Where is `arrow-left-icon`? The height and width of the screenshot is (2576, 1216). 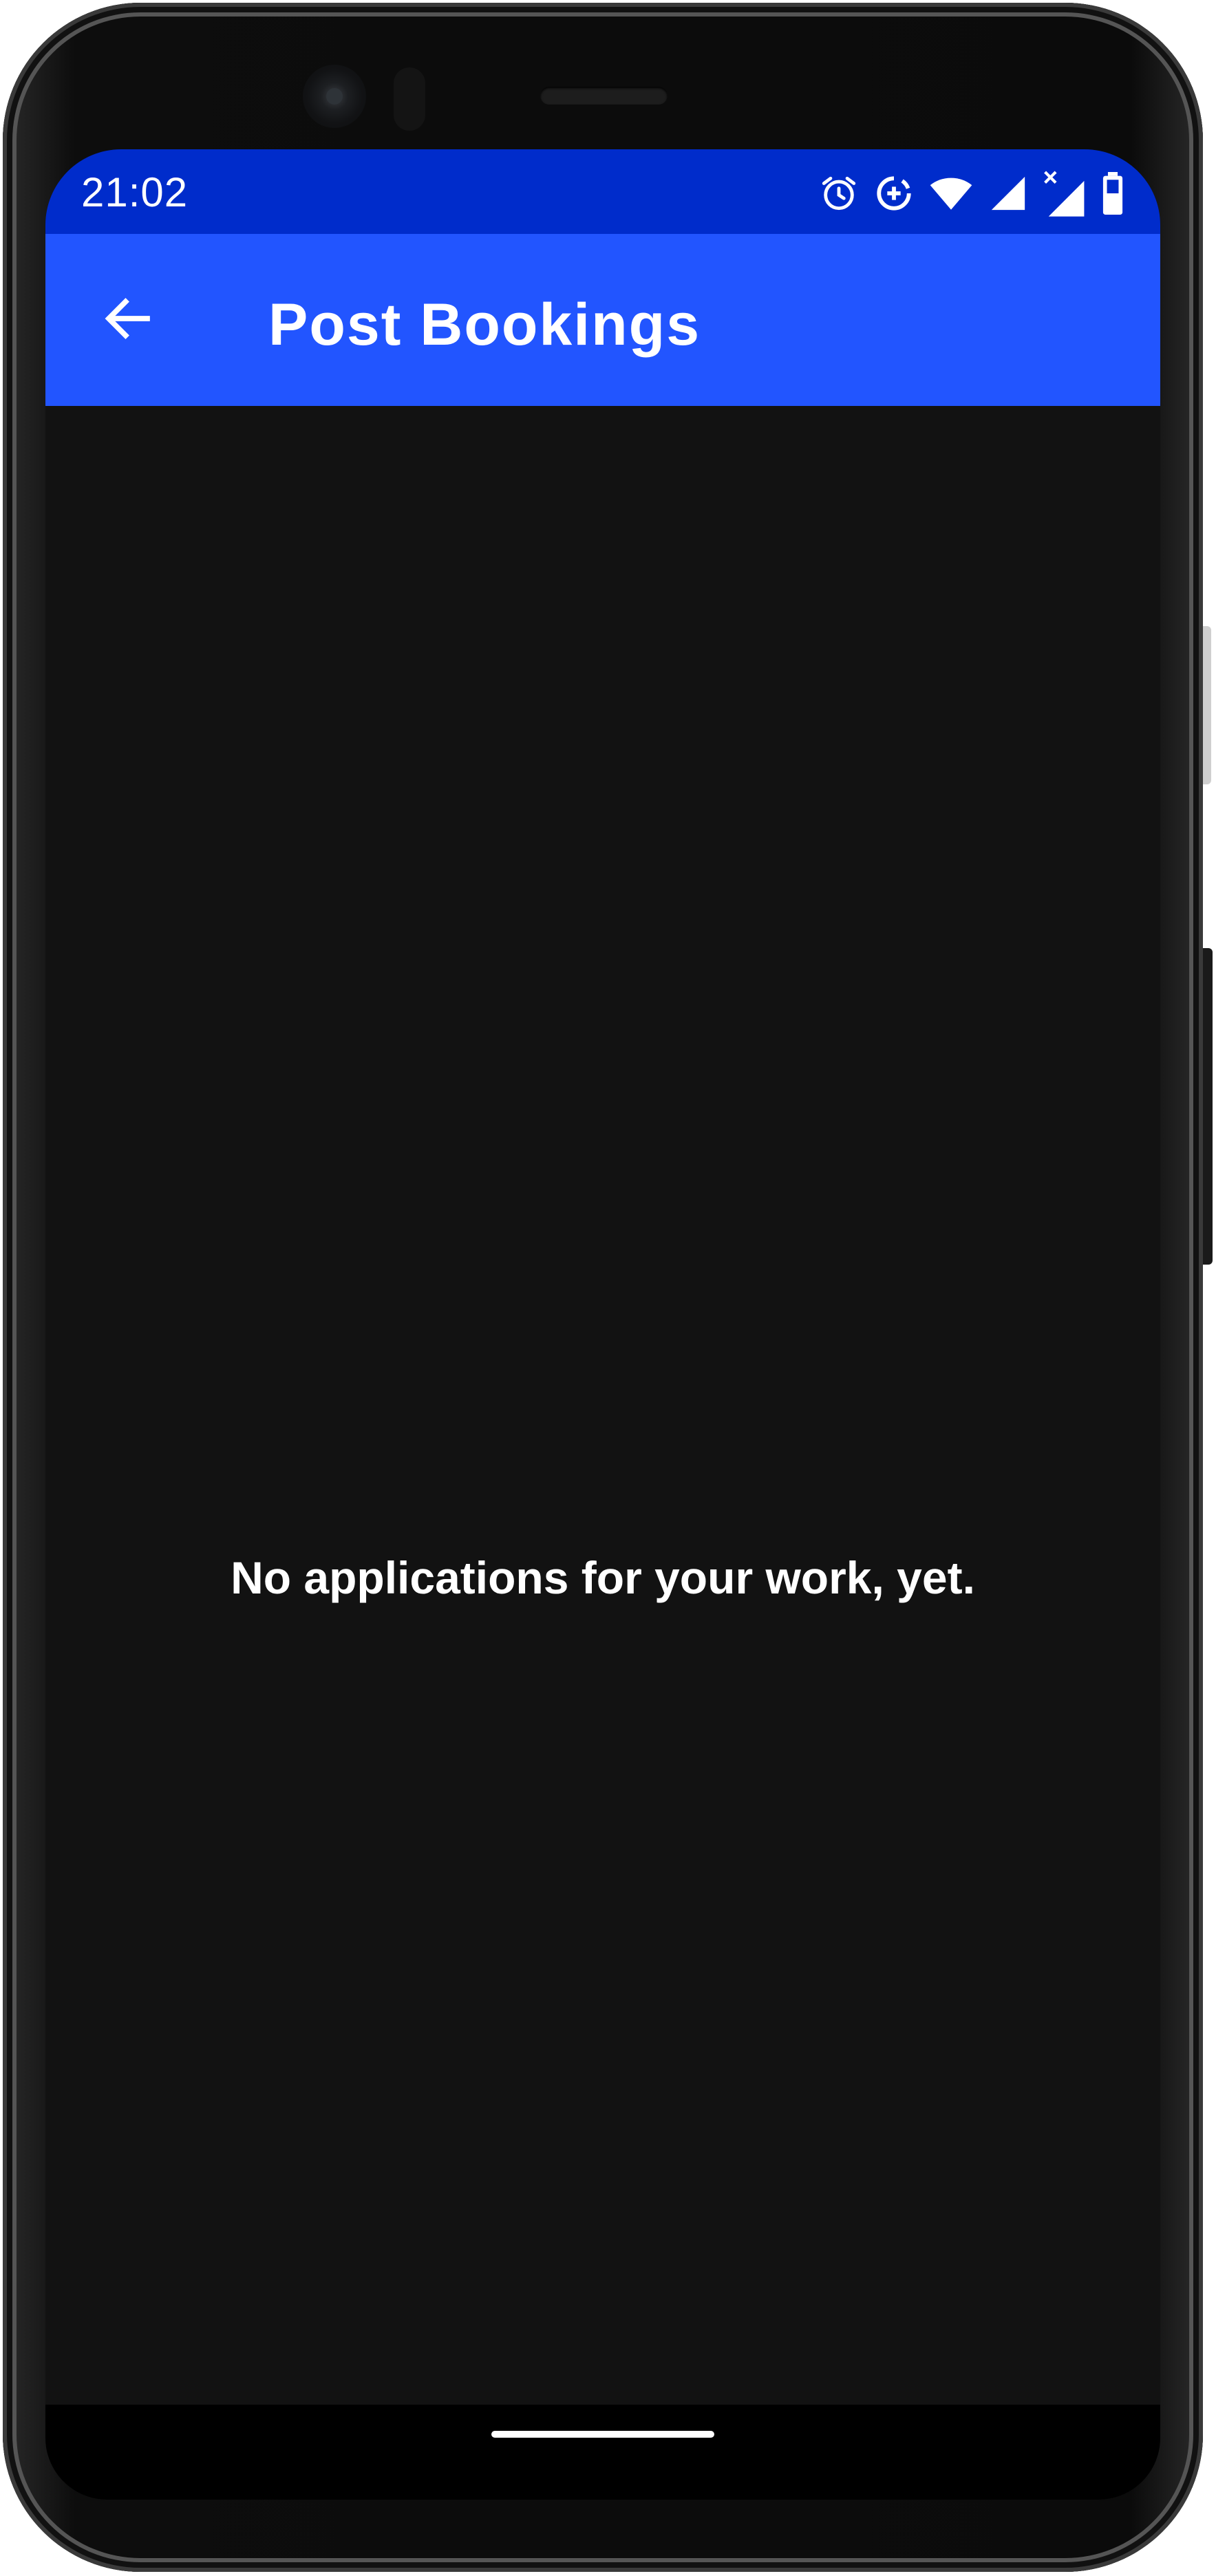
arrow-left-icon is located at coordinates (128, 321).